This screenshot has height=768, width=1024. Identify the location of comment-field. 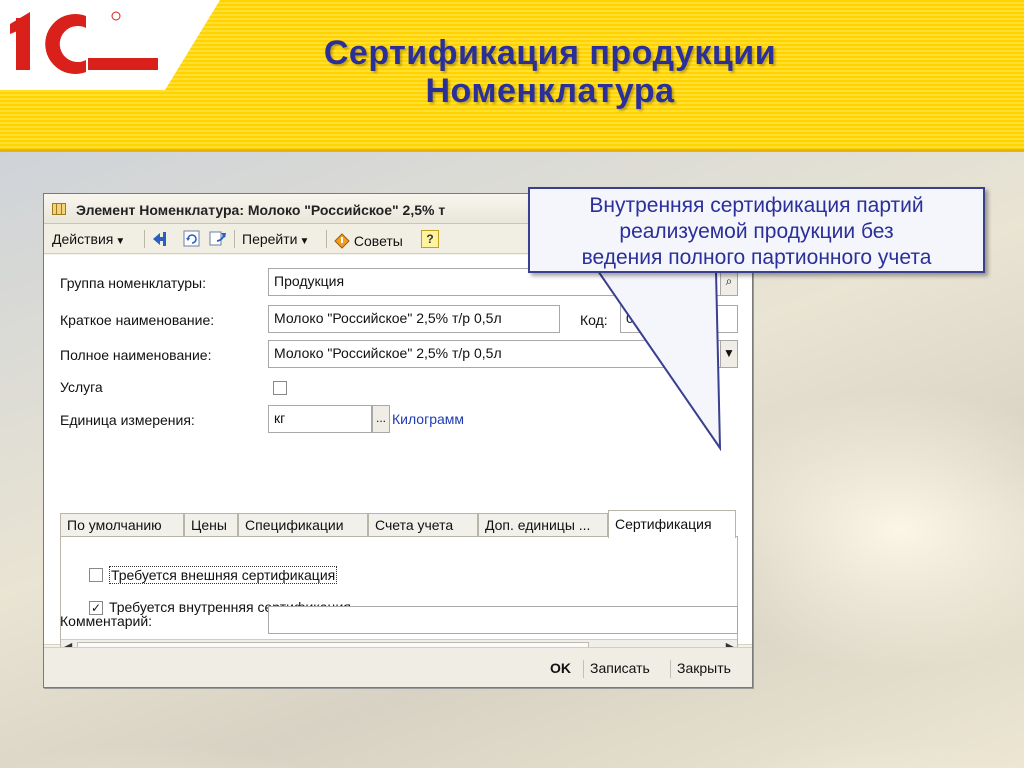
(503, 620).